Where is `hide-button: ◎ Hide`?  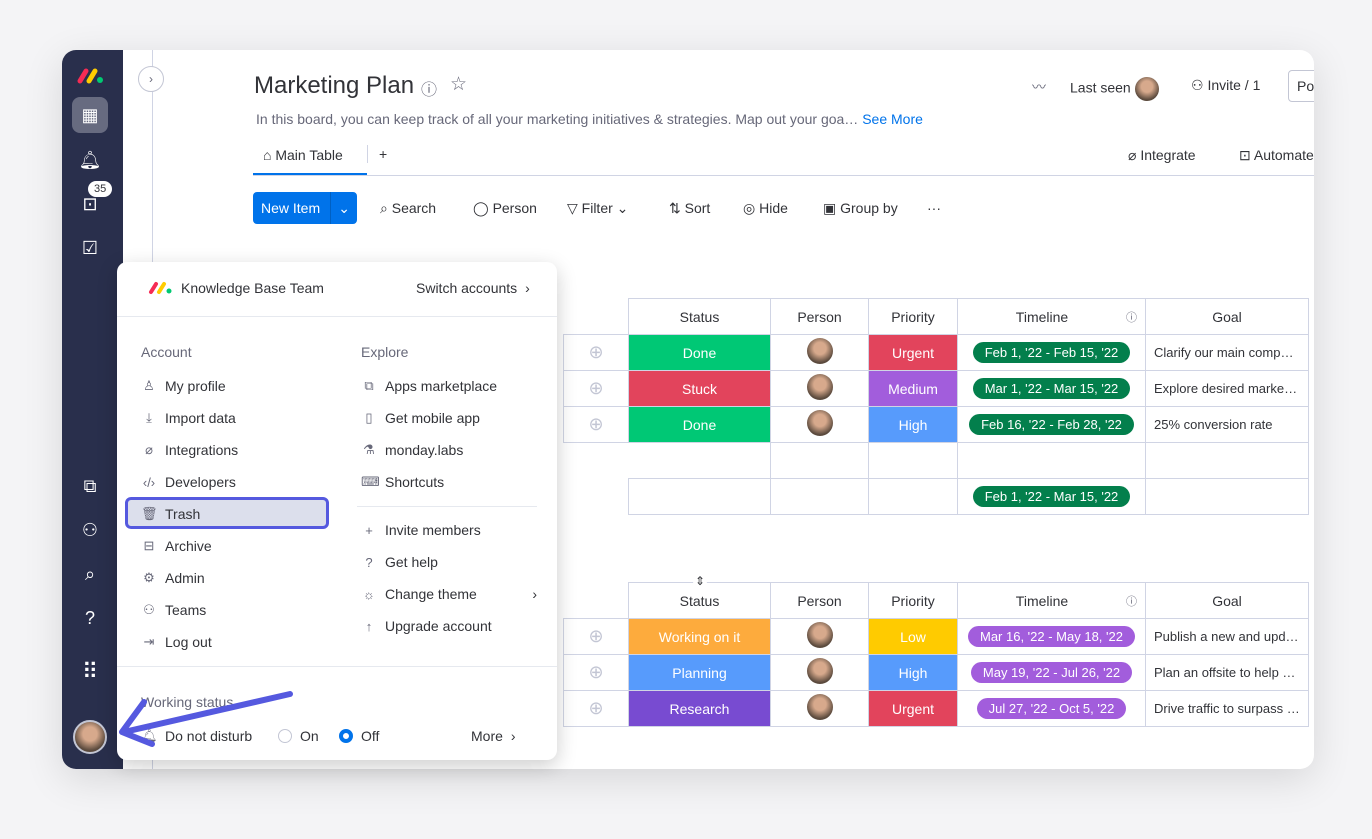
hide-button: ◎ Hide is located at coordinates (765, 208).